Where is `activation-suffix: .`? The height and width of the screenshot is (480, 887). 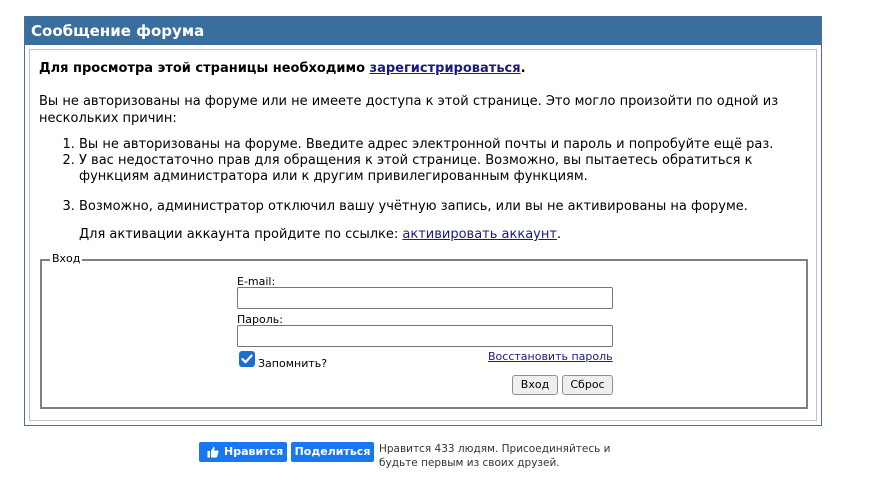 activation-suffix: . is located at coordinates (559, 234).